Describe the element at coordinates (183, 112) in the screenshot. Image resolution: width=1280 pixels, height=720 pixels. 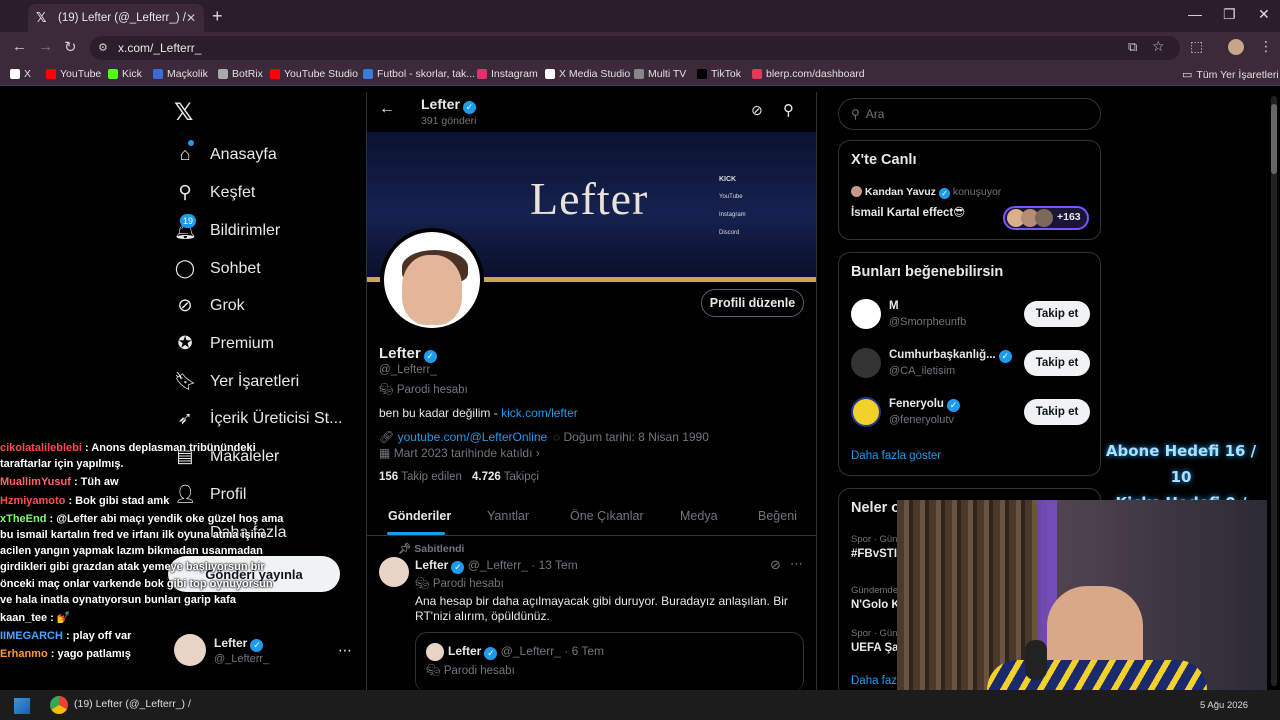
I see `x-logo-icon: 𝕏` at that location.